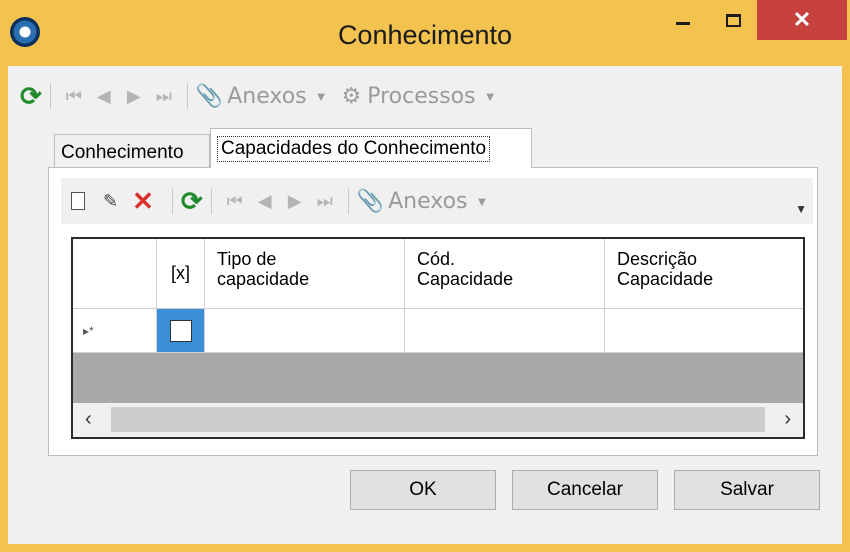 The height and width of the screenshot is (552, 850). I want to click on minimize-icon, so click(683, 23).